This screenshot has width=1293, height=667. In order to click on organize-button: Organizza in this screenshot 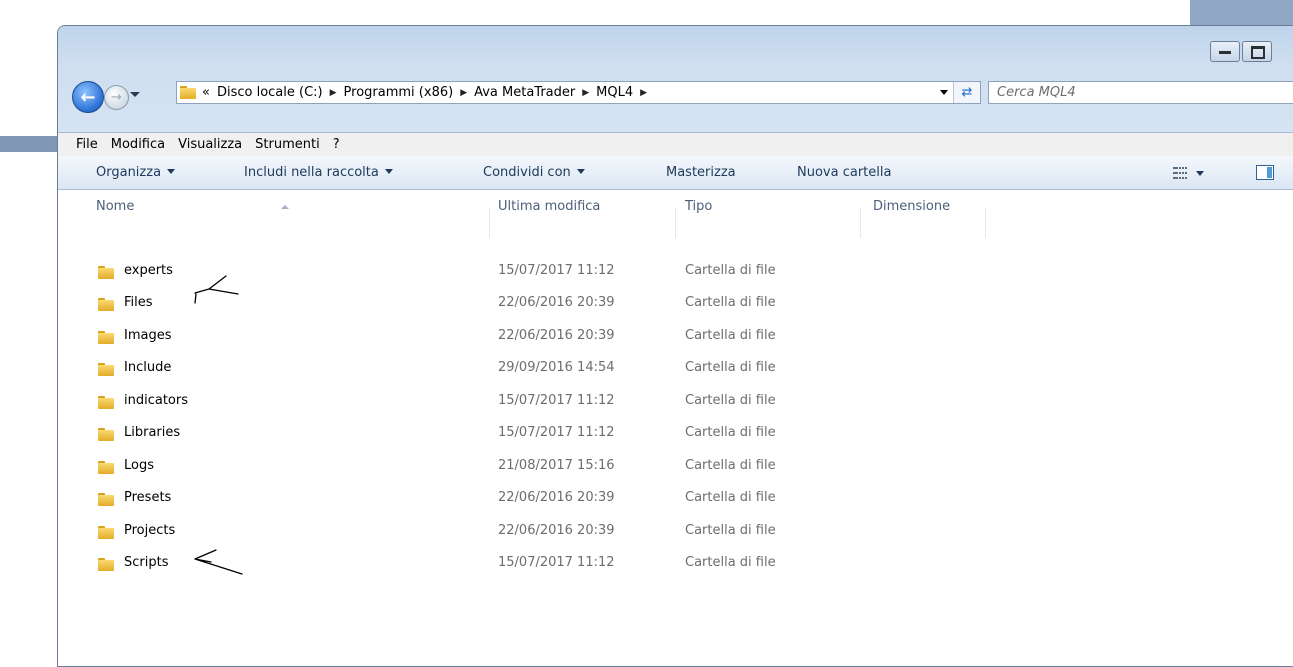, I will do `click(136, 172)`.